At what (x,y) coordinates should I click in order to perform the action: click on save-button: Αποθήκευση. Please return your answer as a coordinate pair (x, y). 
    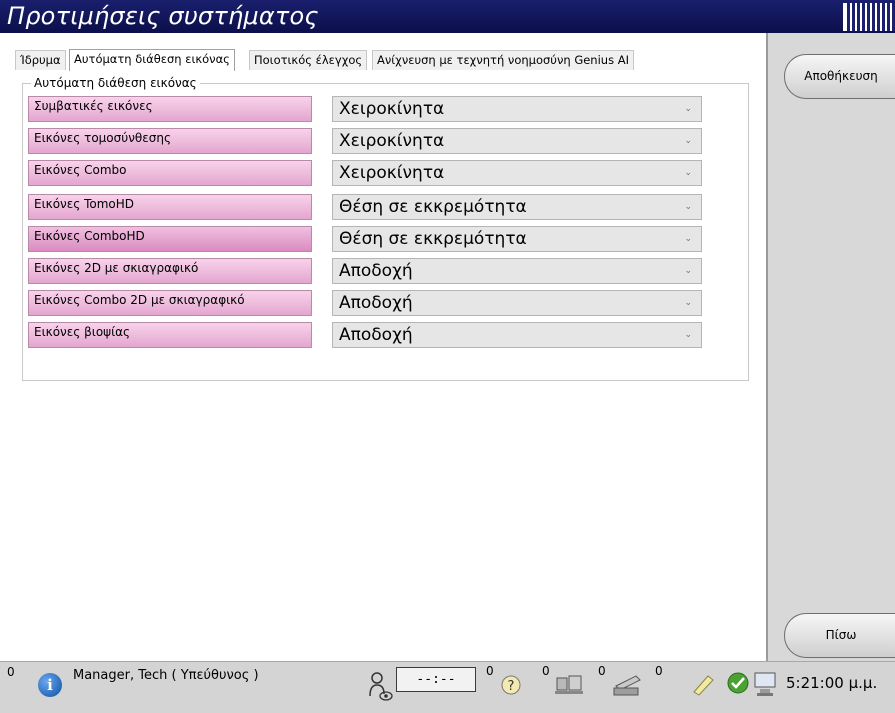
    Looking at the image, I should click on (839, 76).